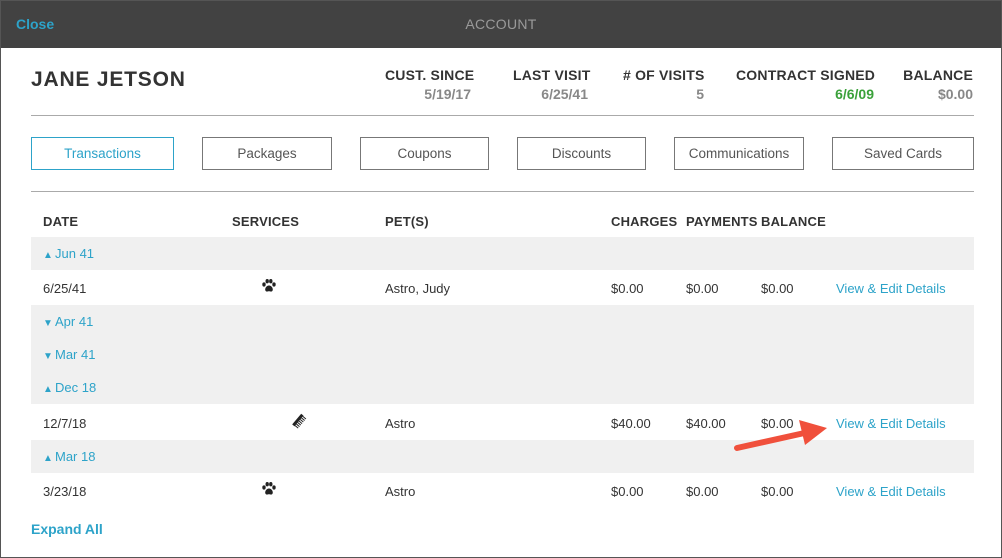  I want to click on cell-date: 3/23/18, so click(65, 491).